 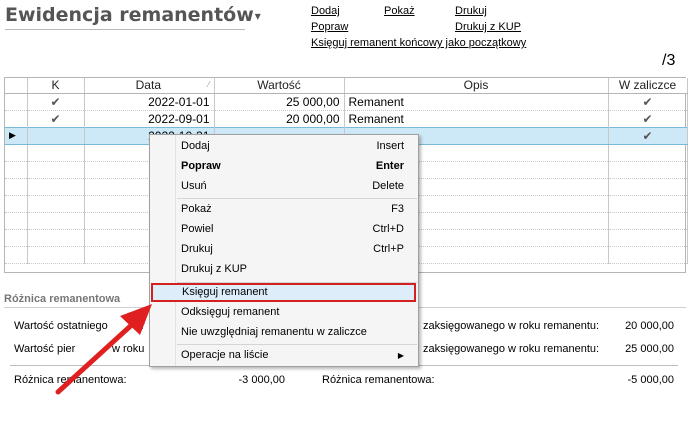 What do you see at coordinates (194, 186) in the screenshot?
I see `menu-item-label: Usuń` at bounding box center [194, 186].